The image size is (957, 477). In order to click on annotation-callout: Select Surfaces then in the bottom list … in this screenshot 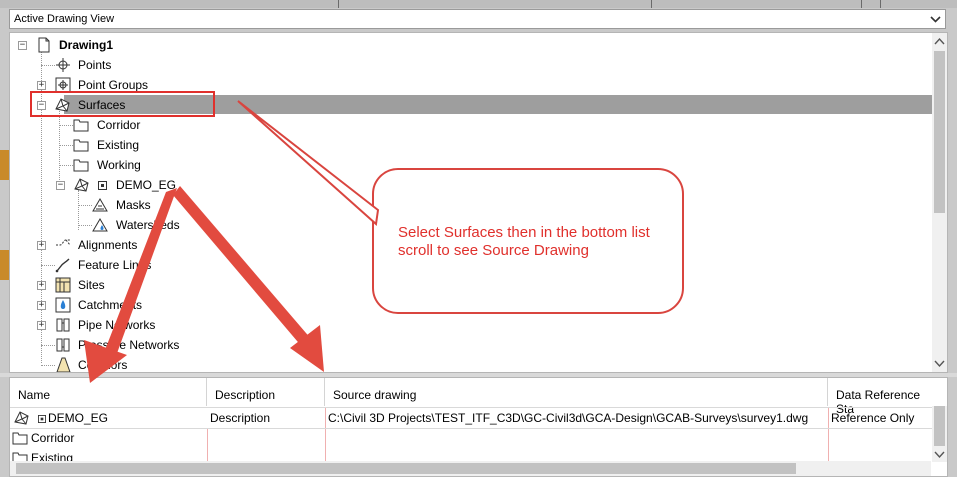, I will do `click(528, 241)`.